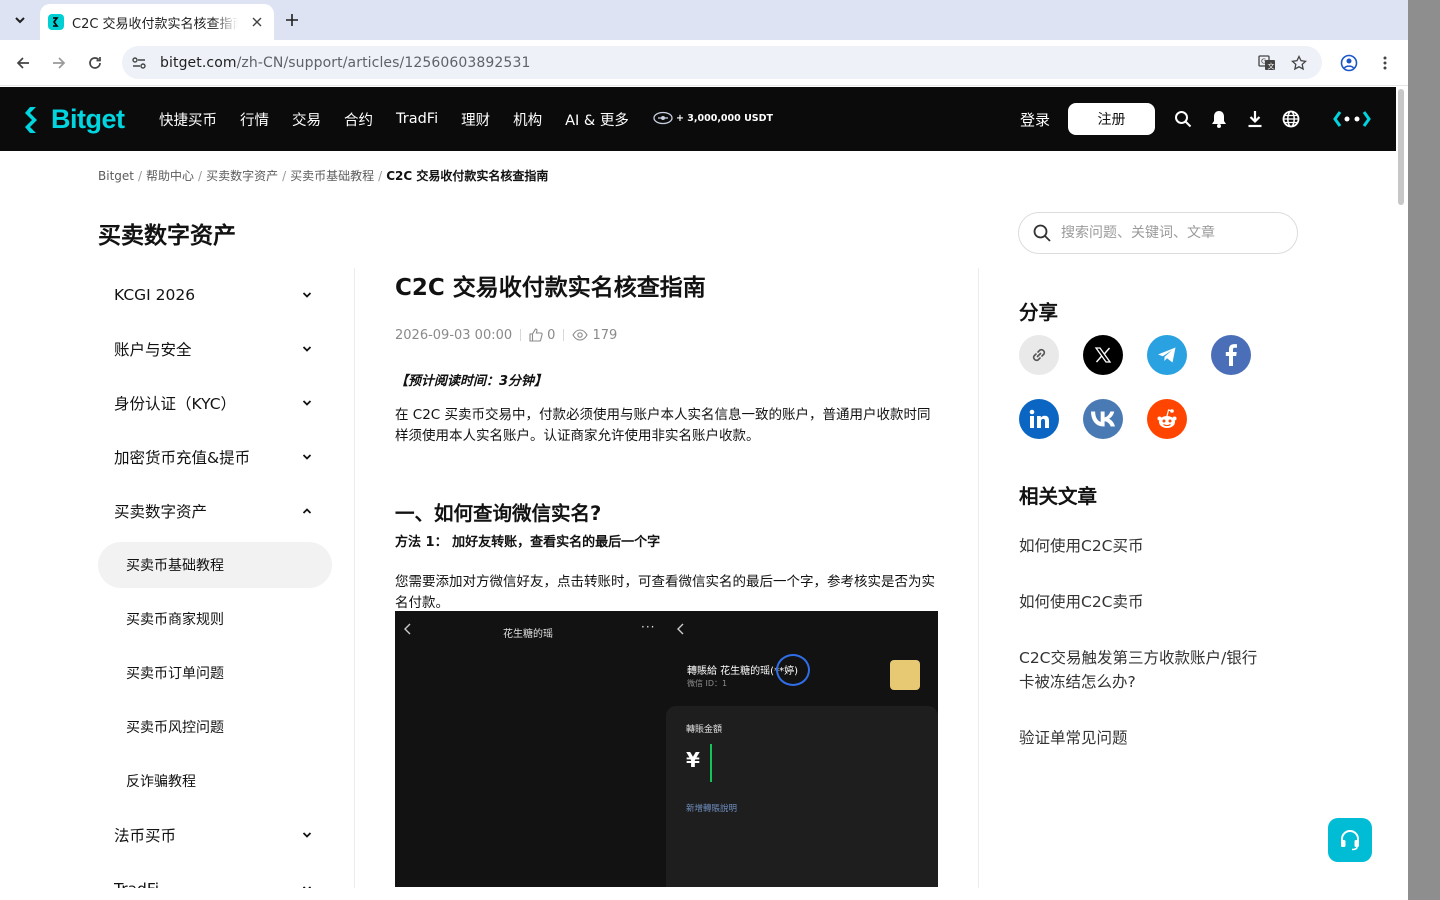 This screenshot has height=900, width=1440. Describe the element at coordinates (417, 119) in the screenshot. I see `nav-tradfi: TradFi` at that location.